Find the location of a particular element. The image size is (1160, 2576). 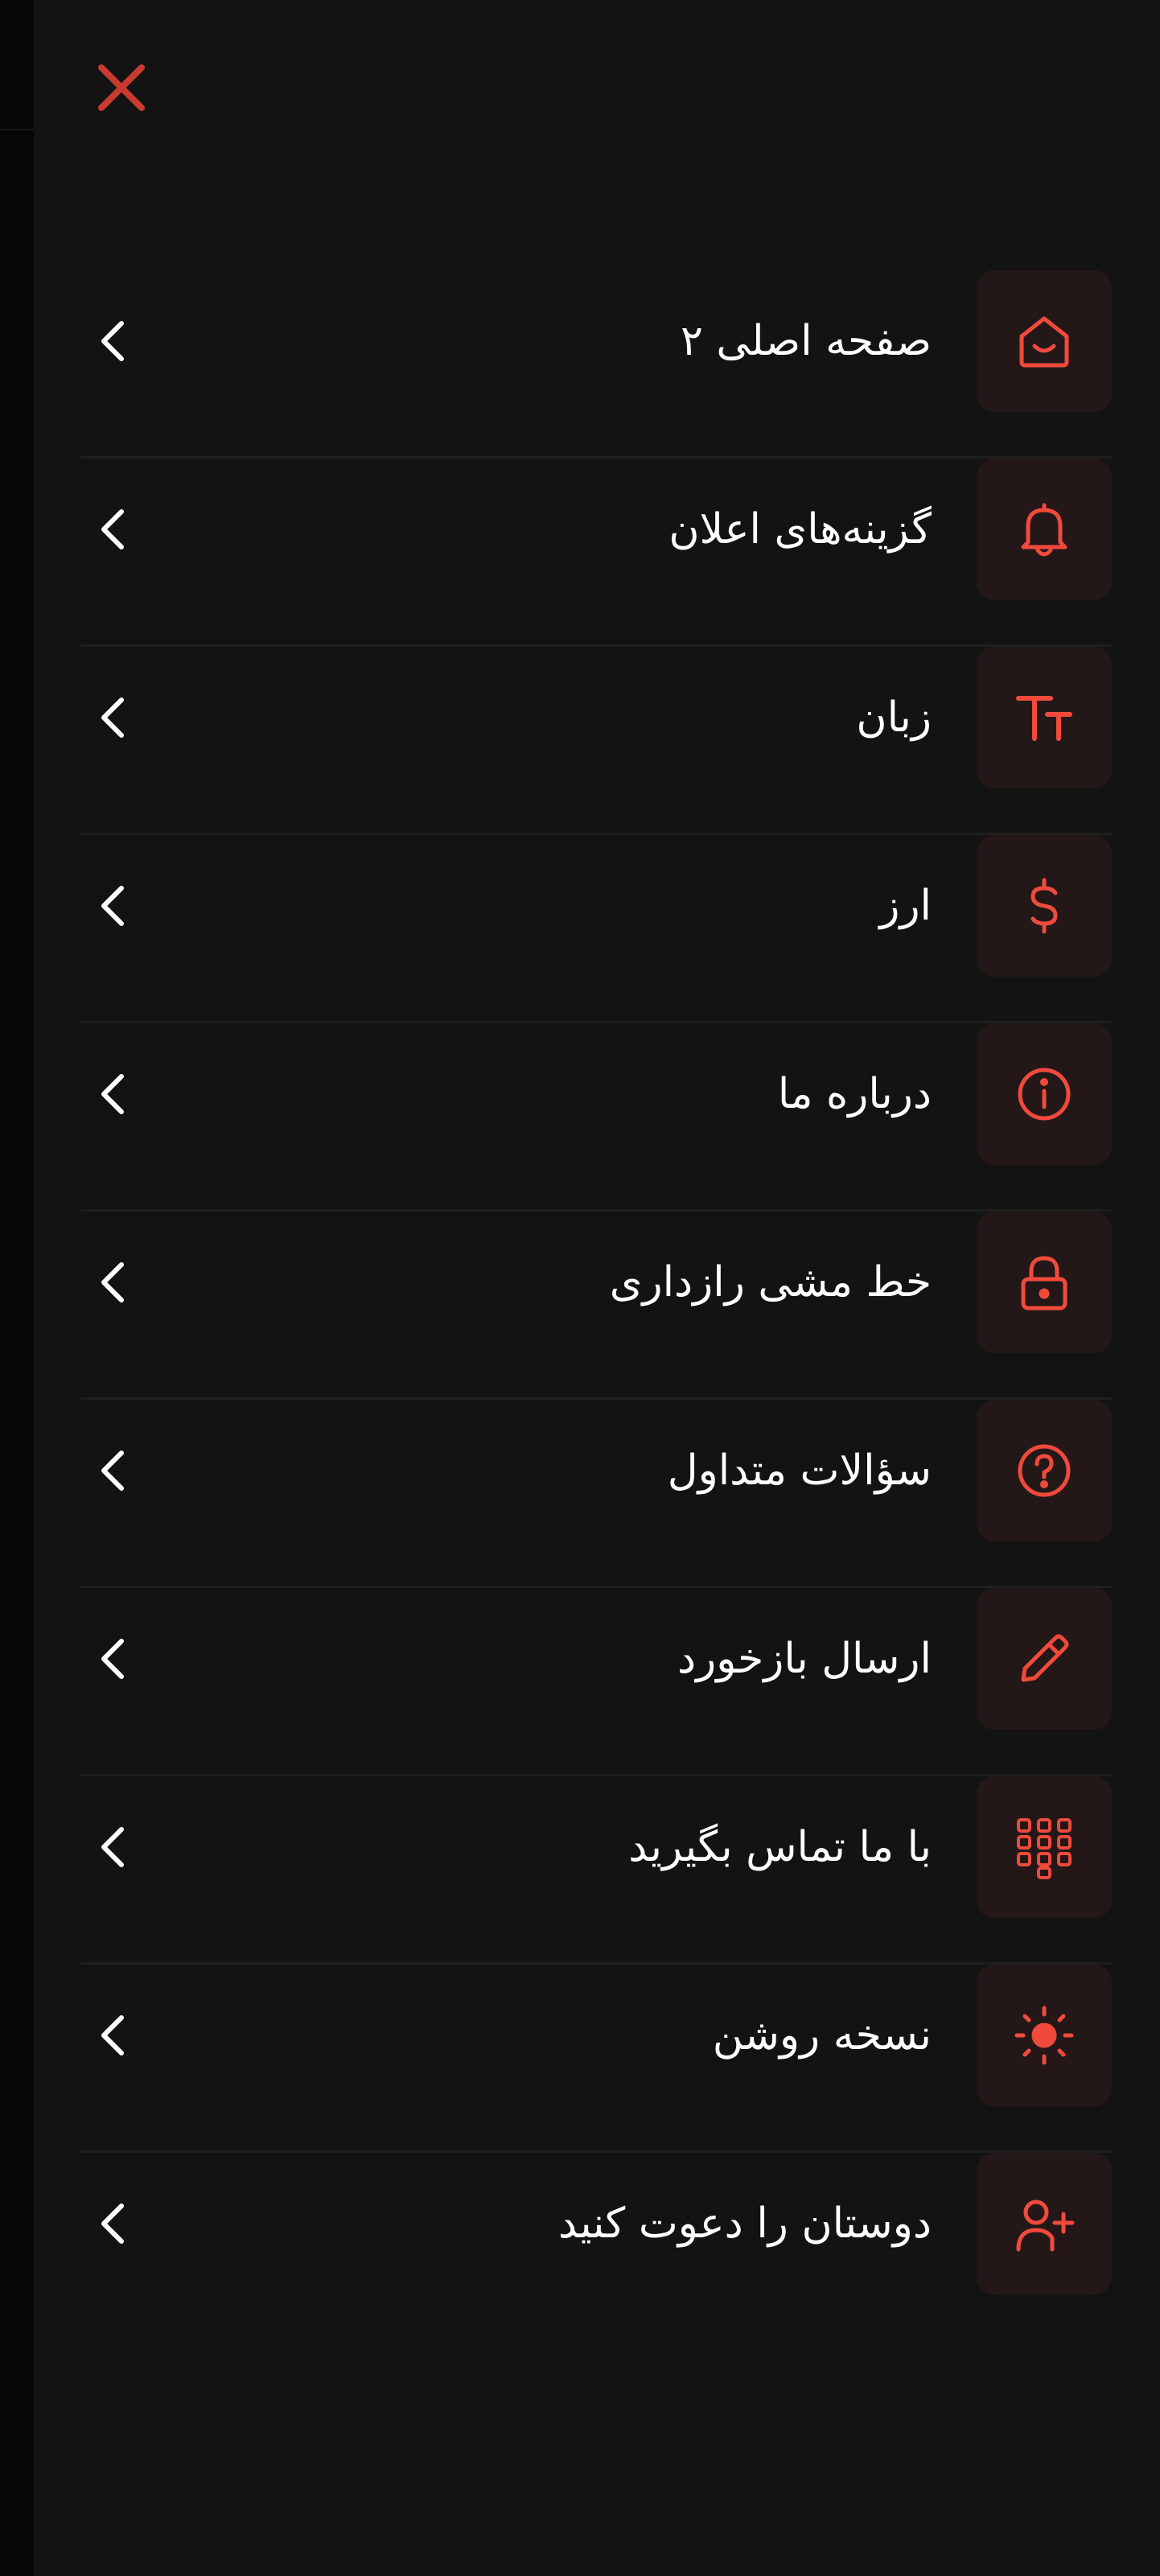

pencil-icon is located at coordinates (1045, 1658).